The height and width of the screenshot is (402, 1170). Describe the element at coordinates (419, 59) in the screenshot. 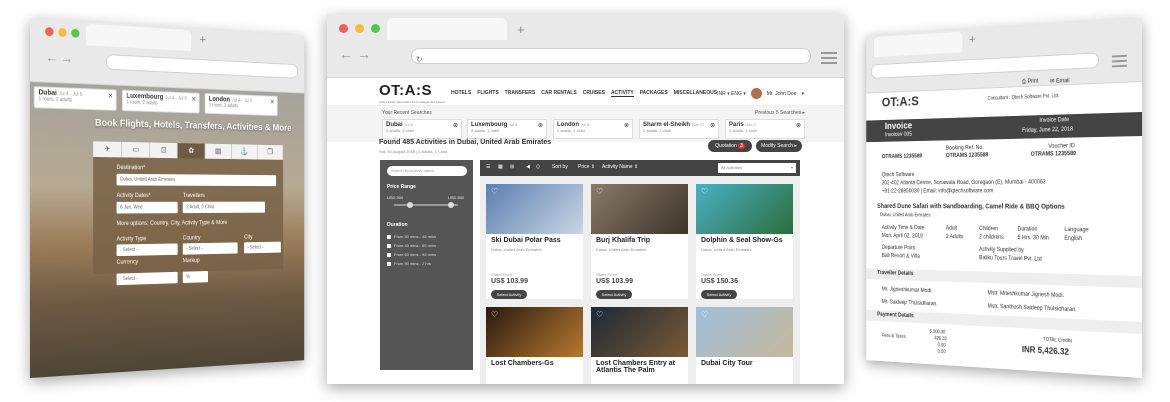

I see `reload-icon: ↻` at that location.